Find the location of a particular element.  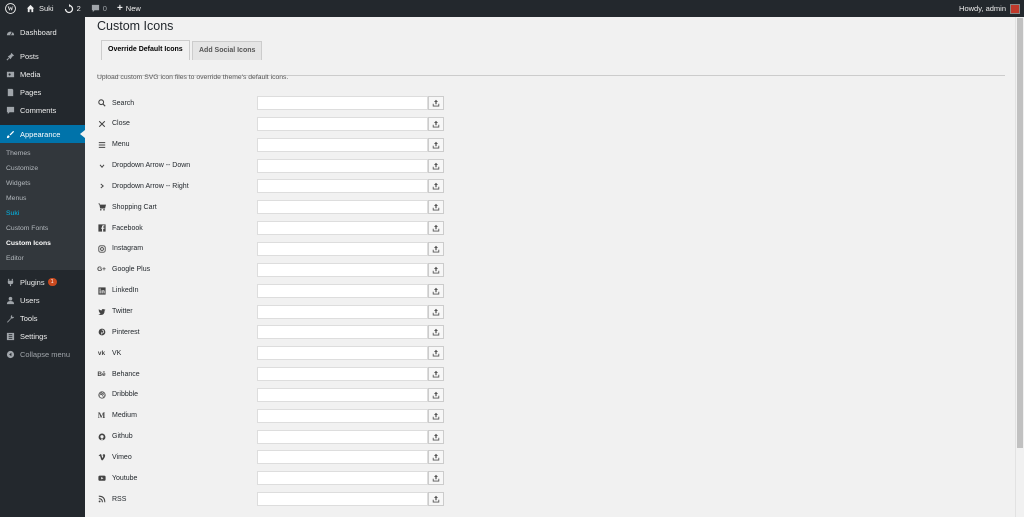

icon-label: Dropdown Arrow -- Right is located at coordinates (150, 186).